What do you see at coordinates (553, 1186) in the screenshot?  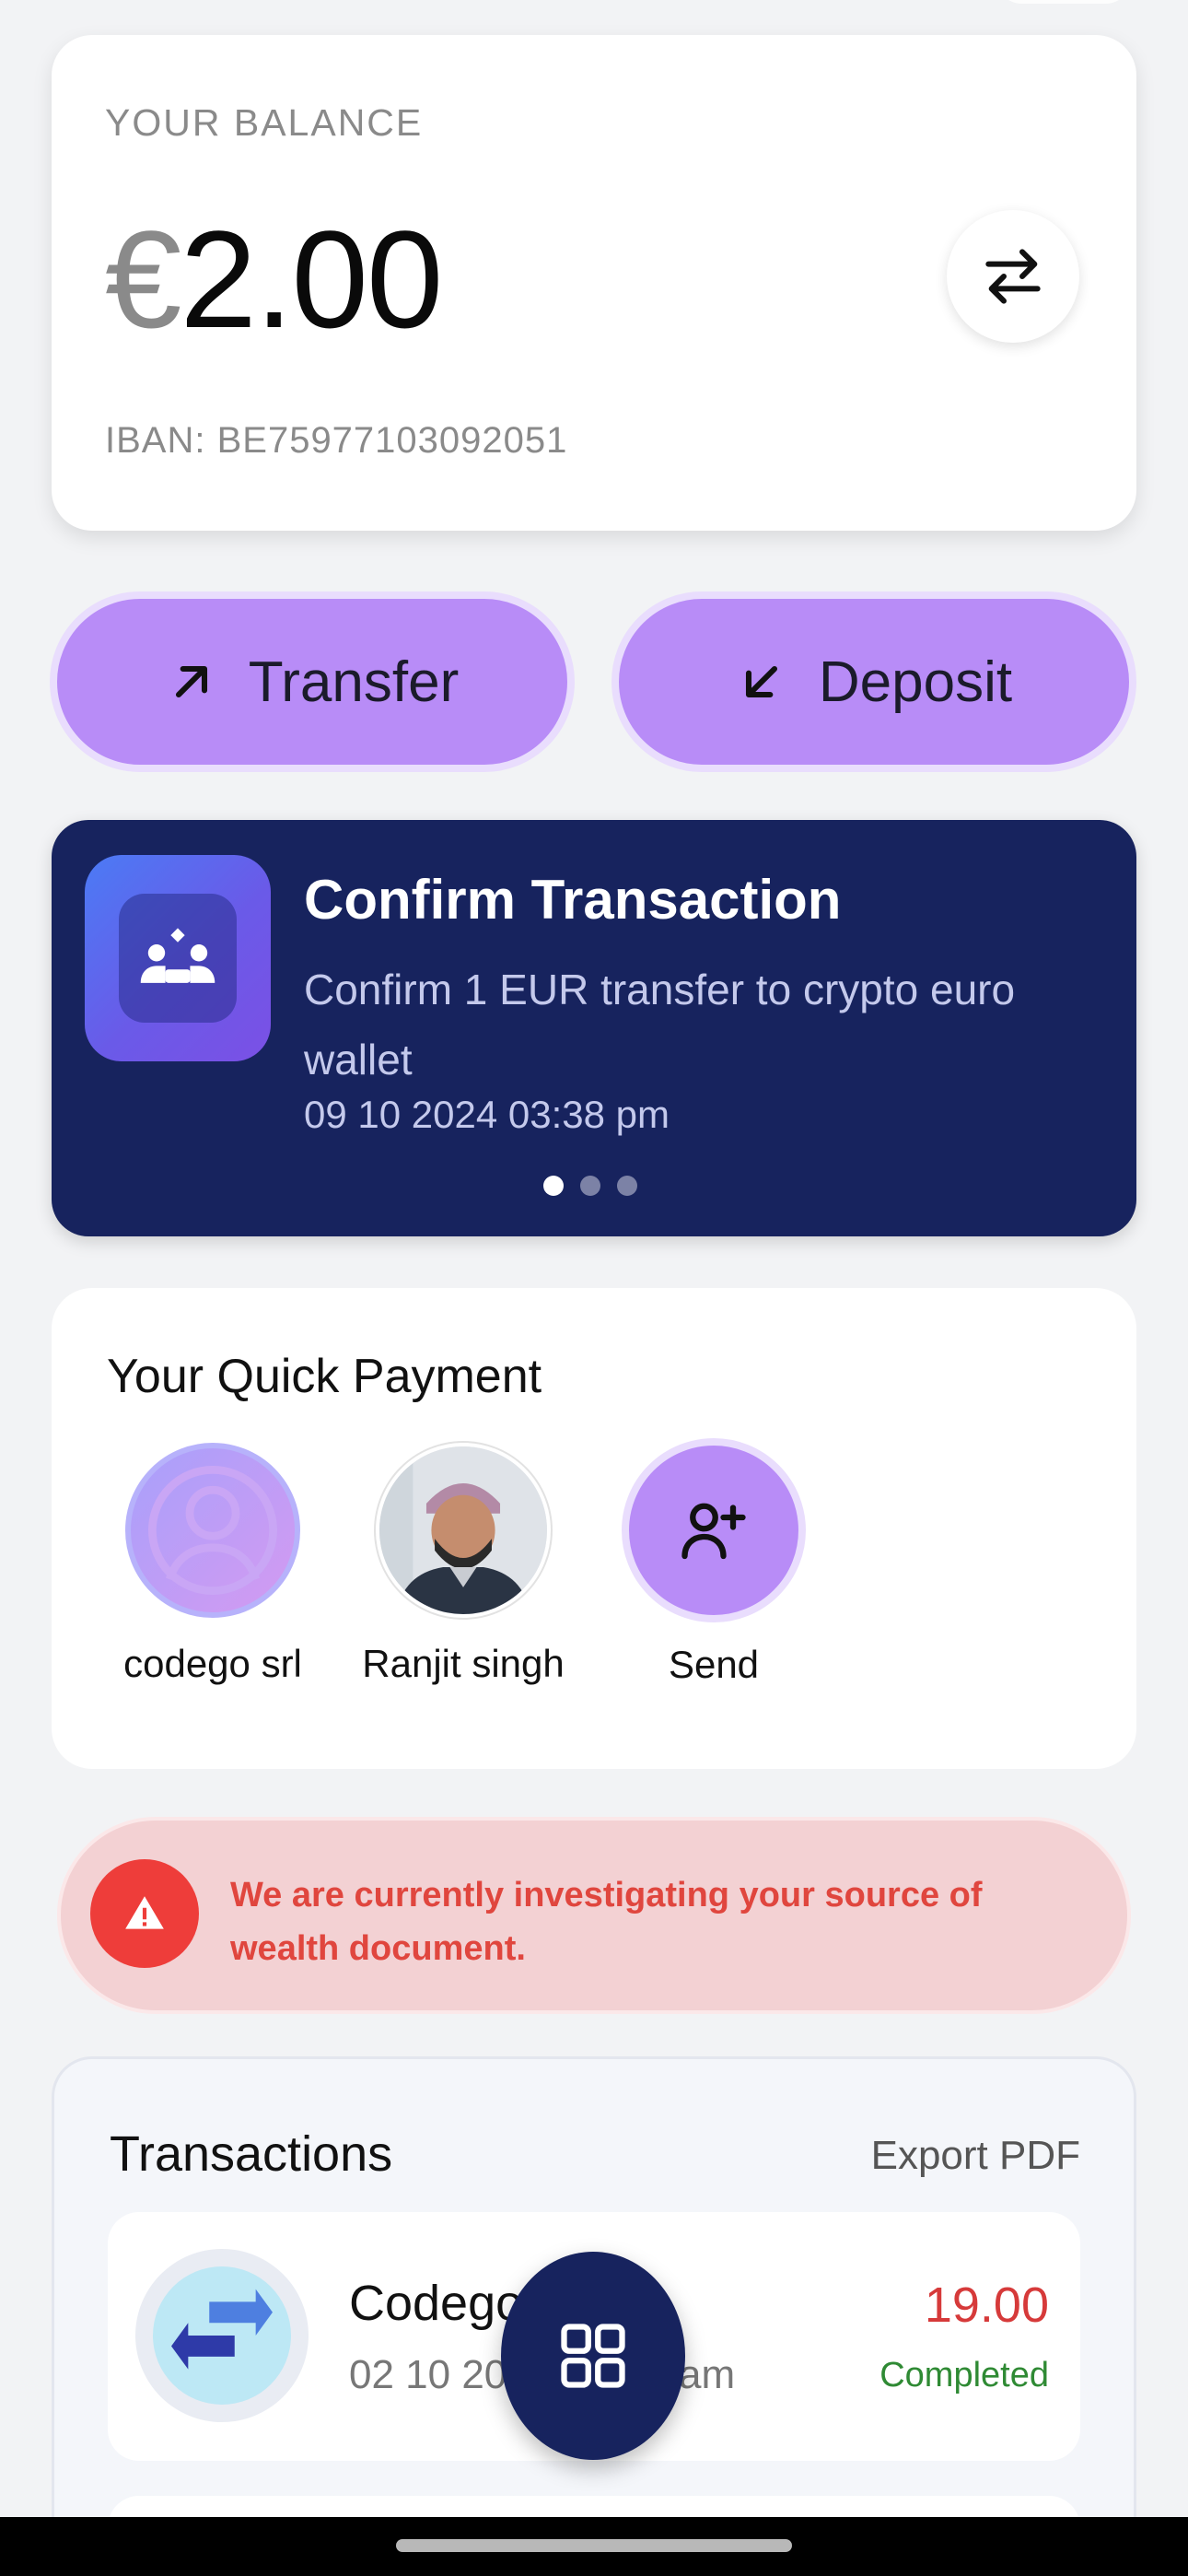 I see `carousel-dot-active` at bounding box center [553, 1186].